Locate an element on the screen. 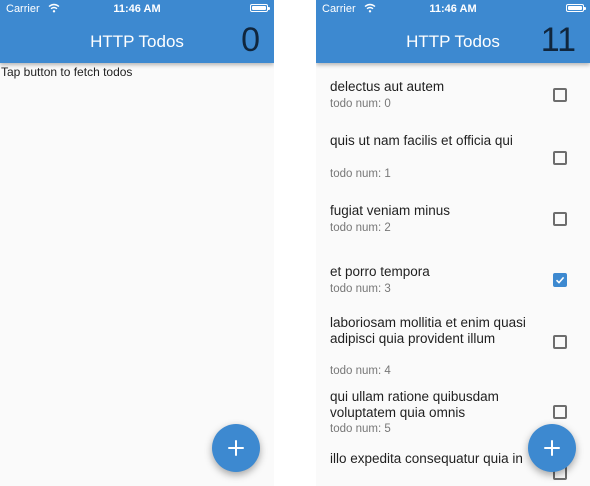 The image size is (590, 486). todo-title: fugiat veniam minus is located at coordinates (390, 210).